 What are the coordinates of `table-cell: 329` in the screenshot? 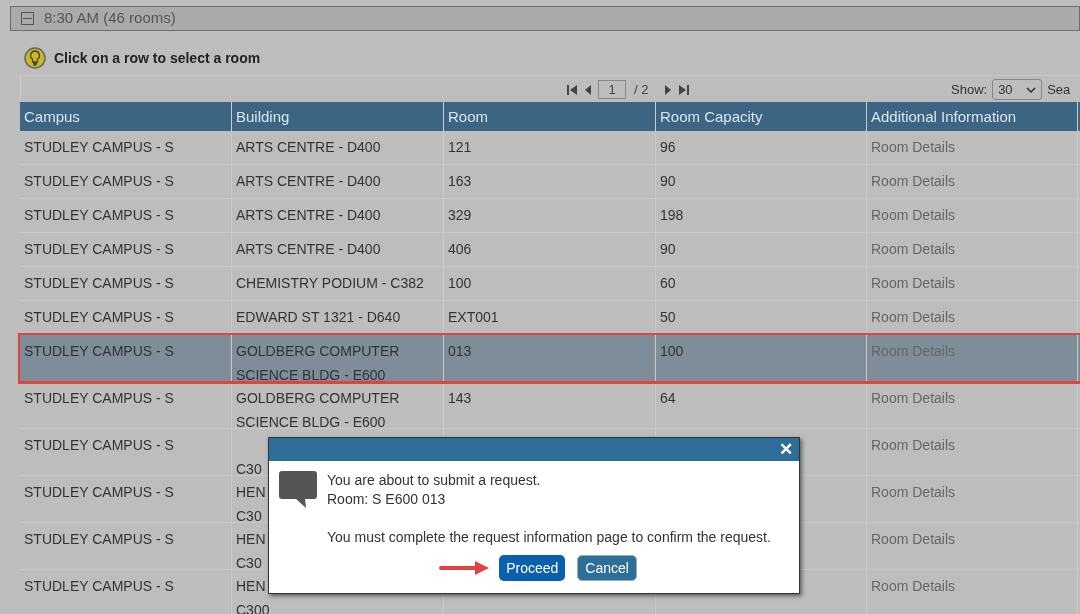 It's located at (460, 215).